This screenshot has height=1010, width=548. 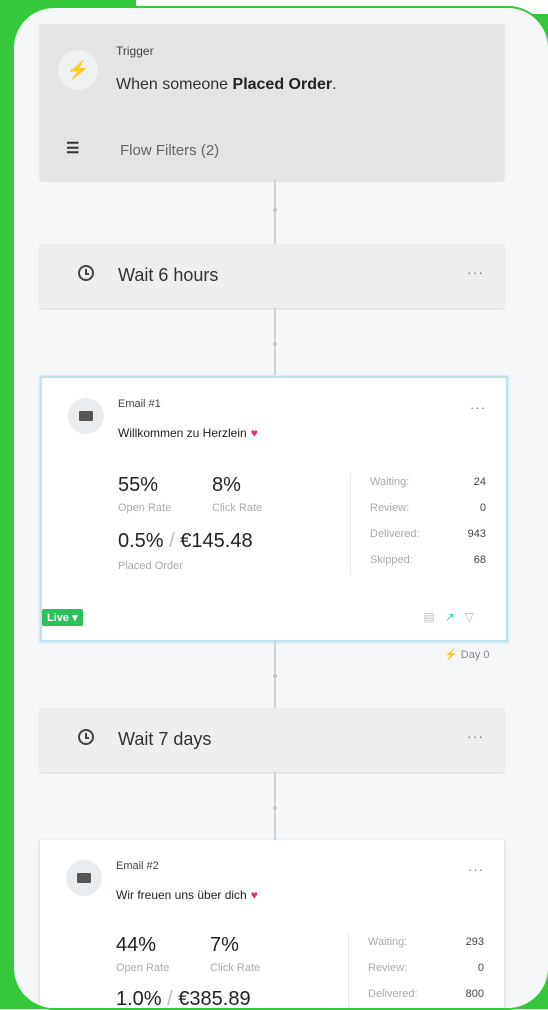 I want to click on preview-icon: ▤, so click(x=433, y=617).